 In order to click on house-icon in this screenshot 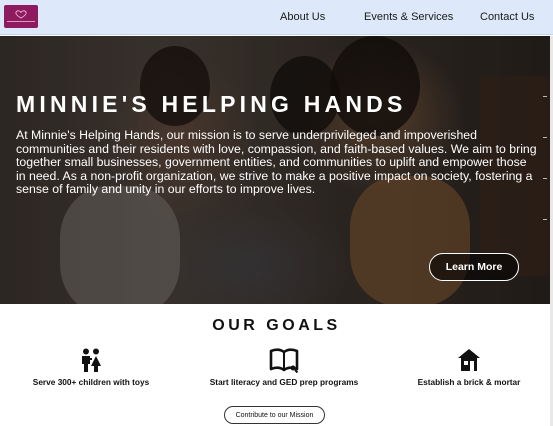, I will do `click(469, 360)`.